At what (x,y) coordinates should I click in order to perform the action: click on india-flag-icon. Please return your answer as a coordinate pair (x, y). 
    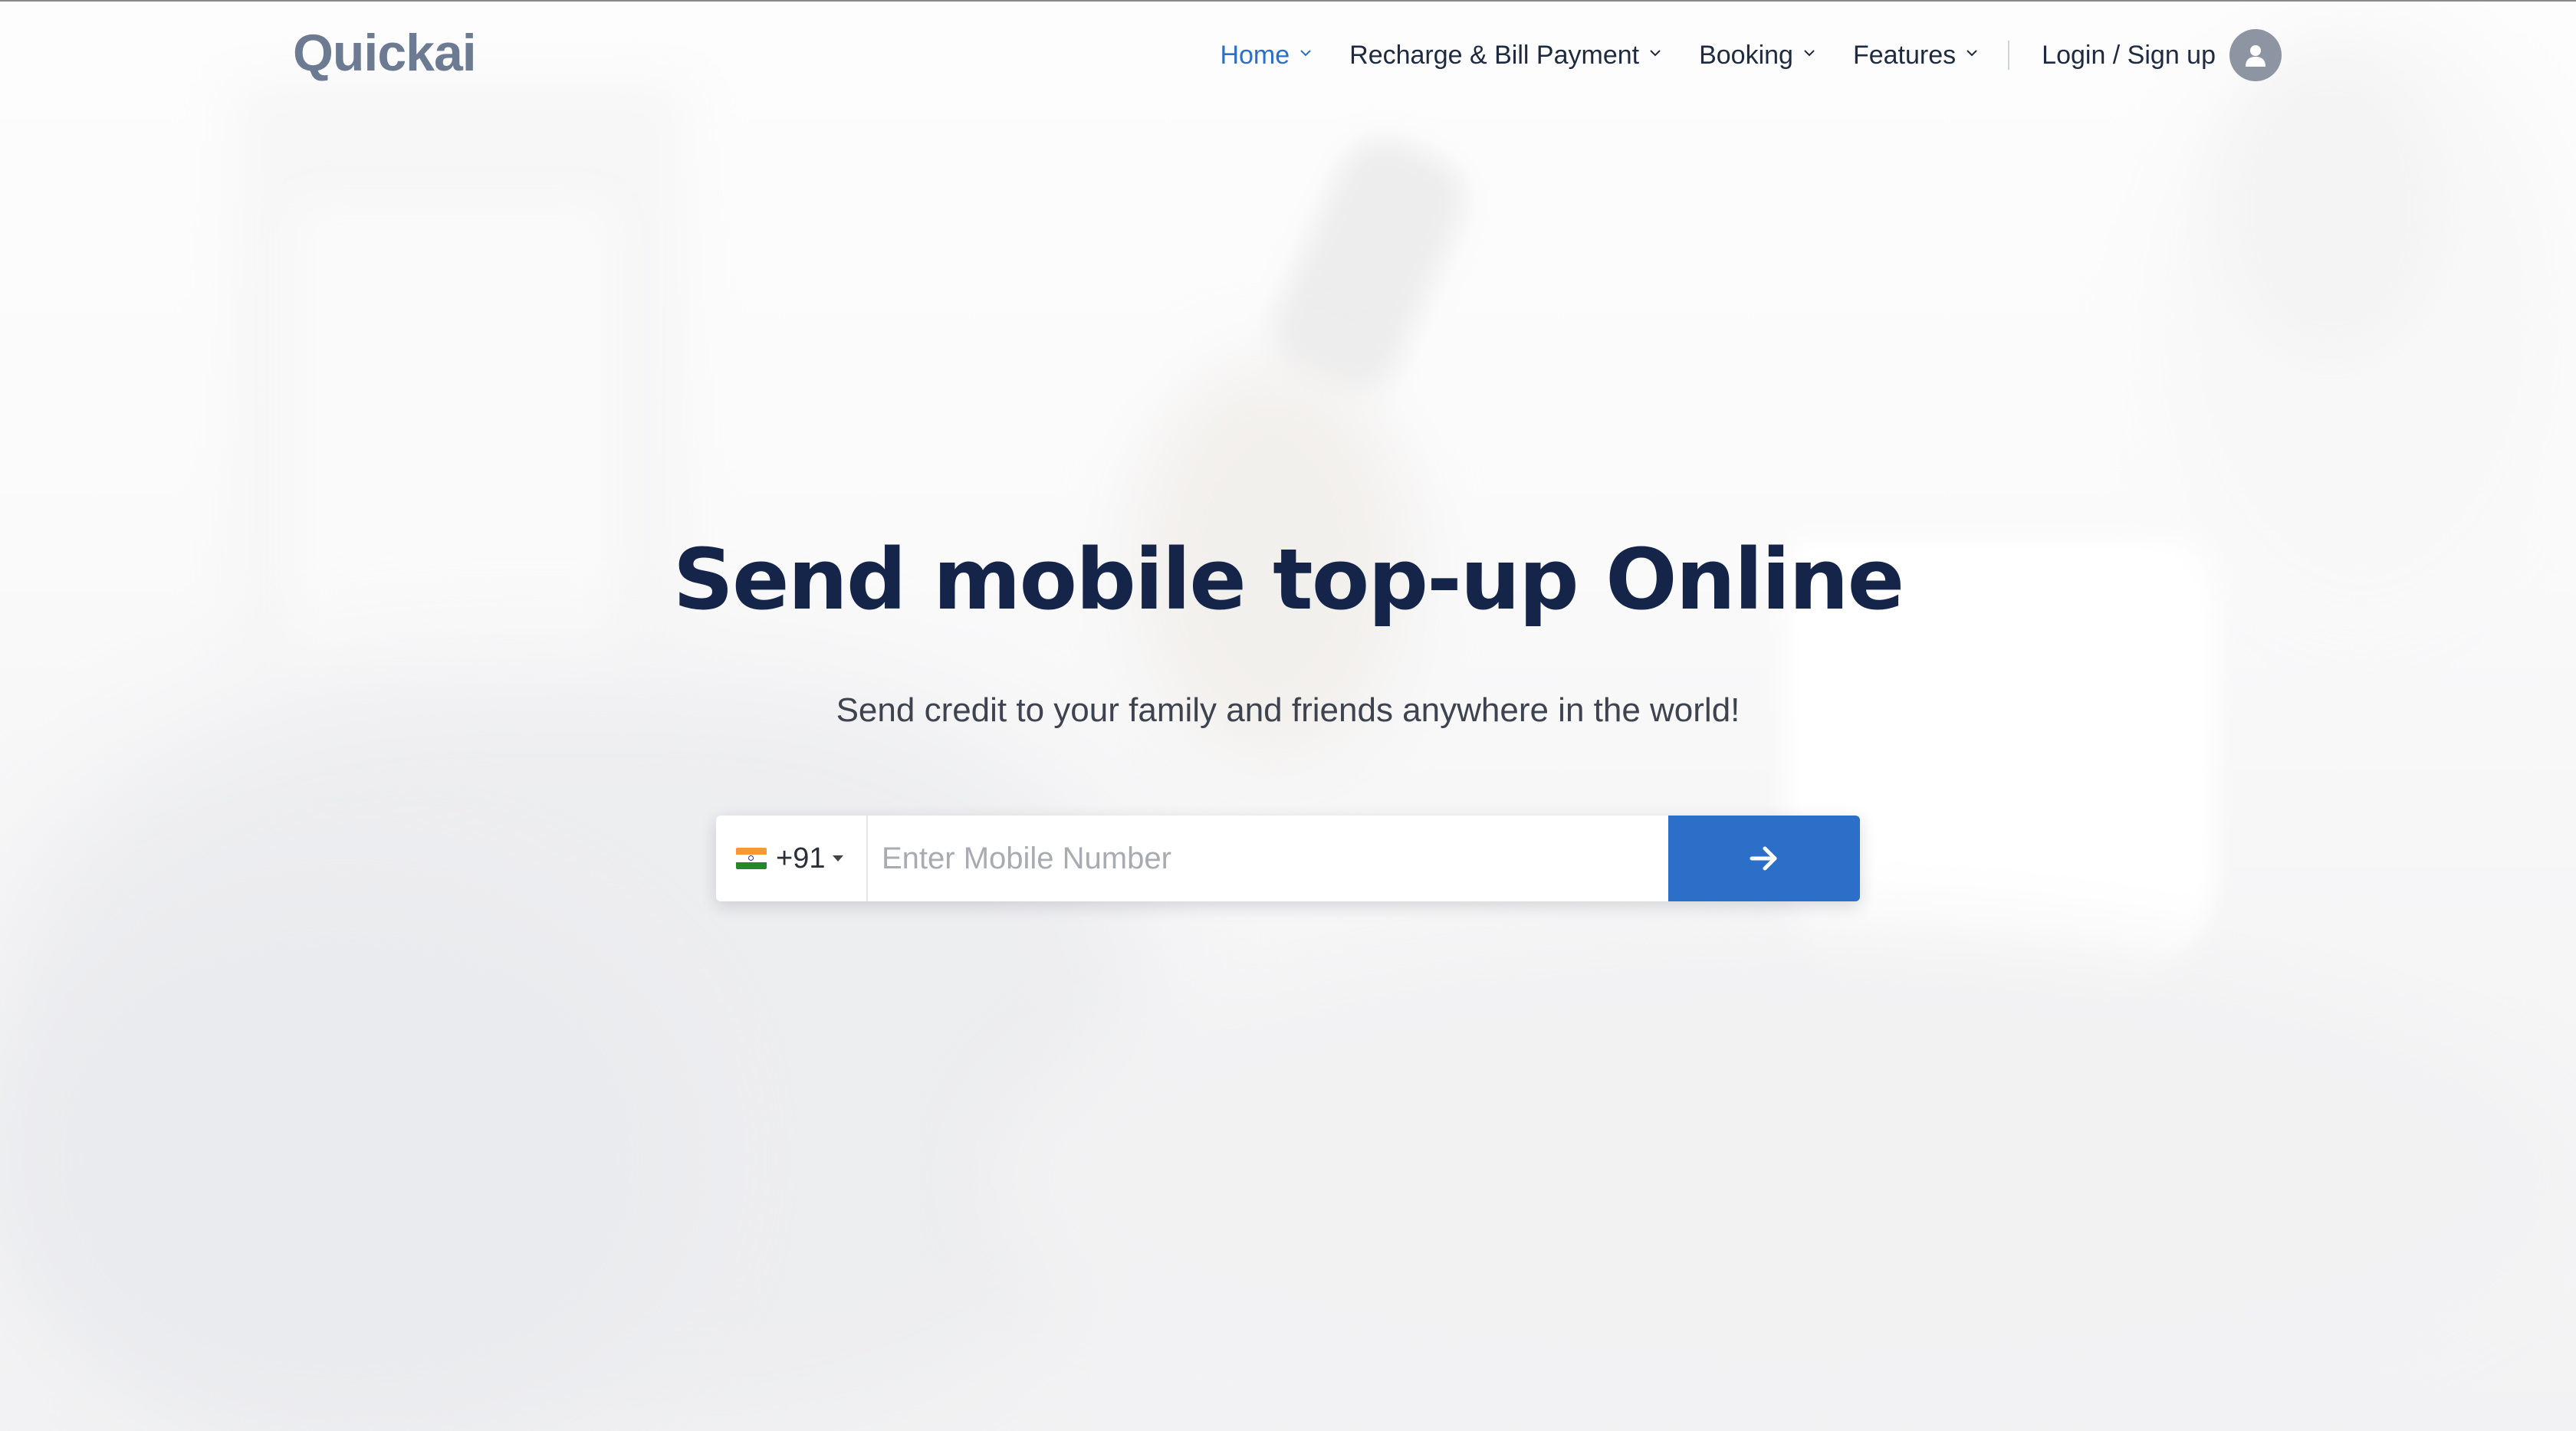
    Looking at the image, I should click on (752, 858).